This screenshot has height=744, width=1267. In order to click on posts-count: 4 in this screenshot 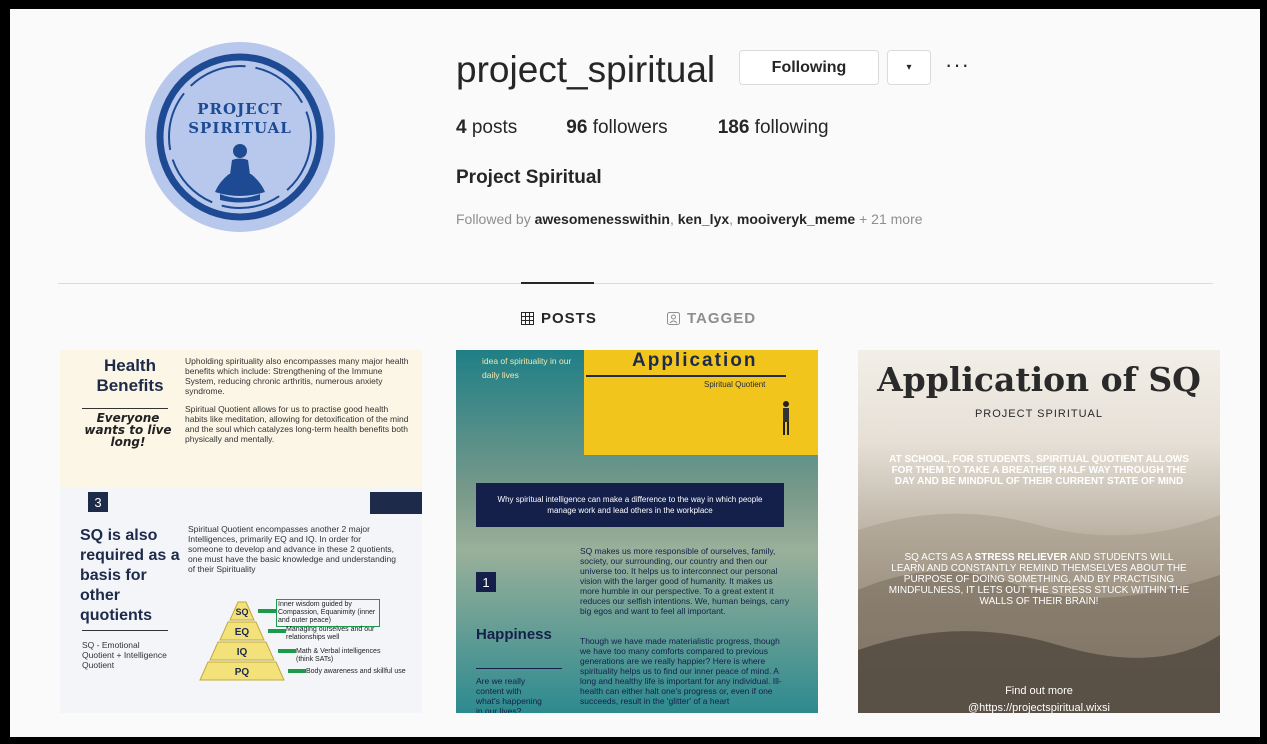, I will do `click(461, 127)`.